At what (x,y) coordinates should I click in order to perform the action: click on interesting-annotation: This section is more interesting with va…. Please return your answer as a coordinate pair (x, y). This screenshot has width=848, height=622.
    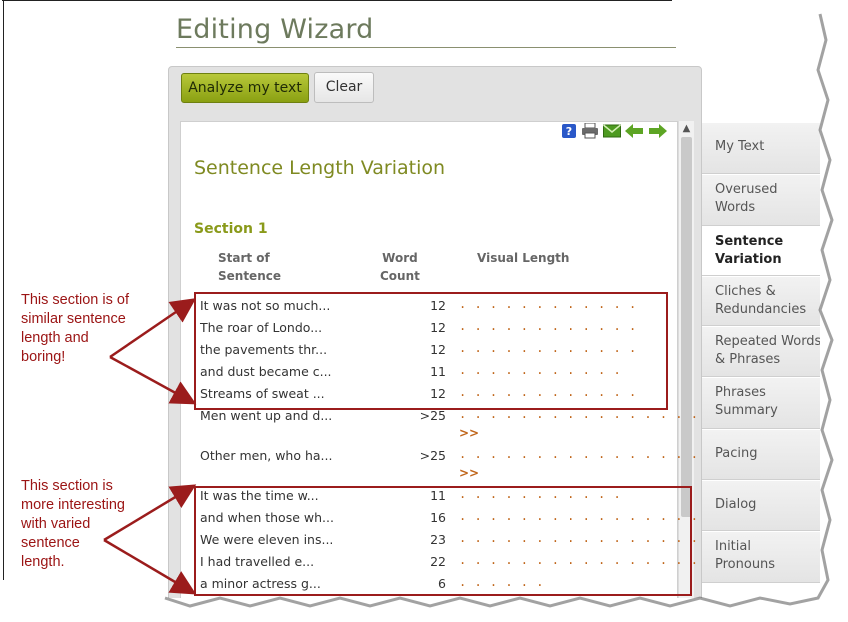
    Looking at the image, I should click on (73, 524).